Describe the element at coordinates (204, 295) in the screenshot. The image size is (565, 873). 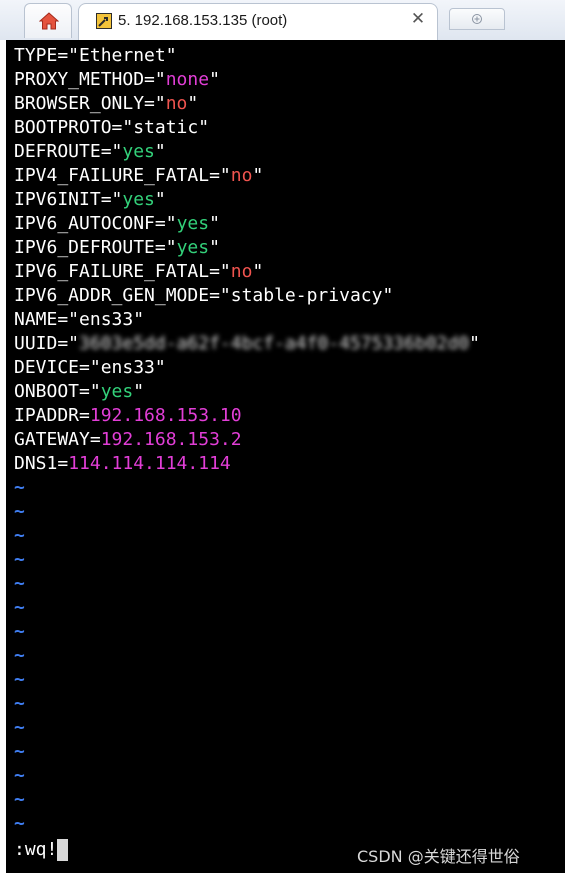
I see `config-line: IPV6_ADDR_GEN_MODE="stable-privacy"` at that location.